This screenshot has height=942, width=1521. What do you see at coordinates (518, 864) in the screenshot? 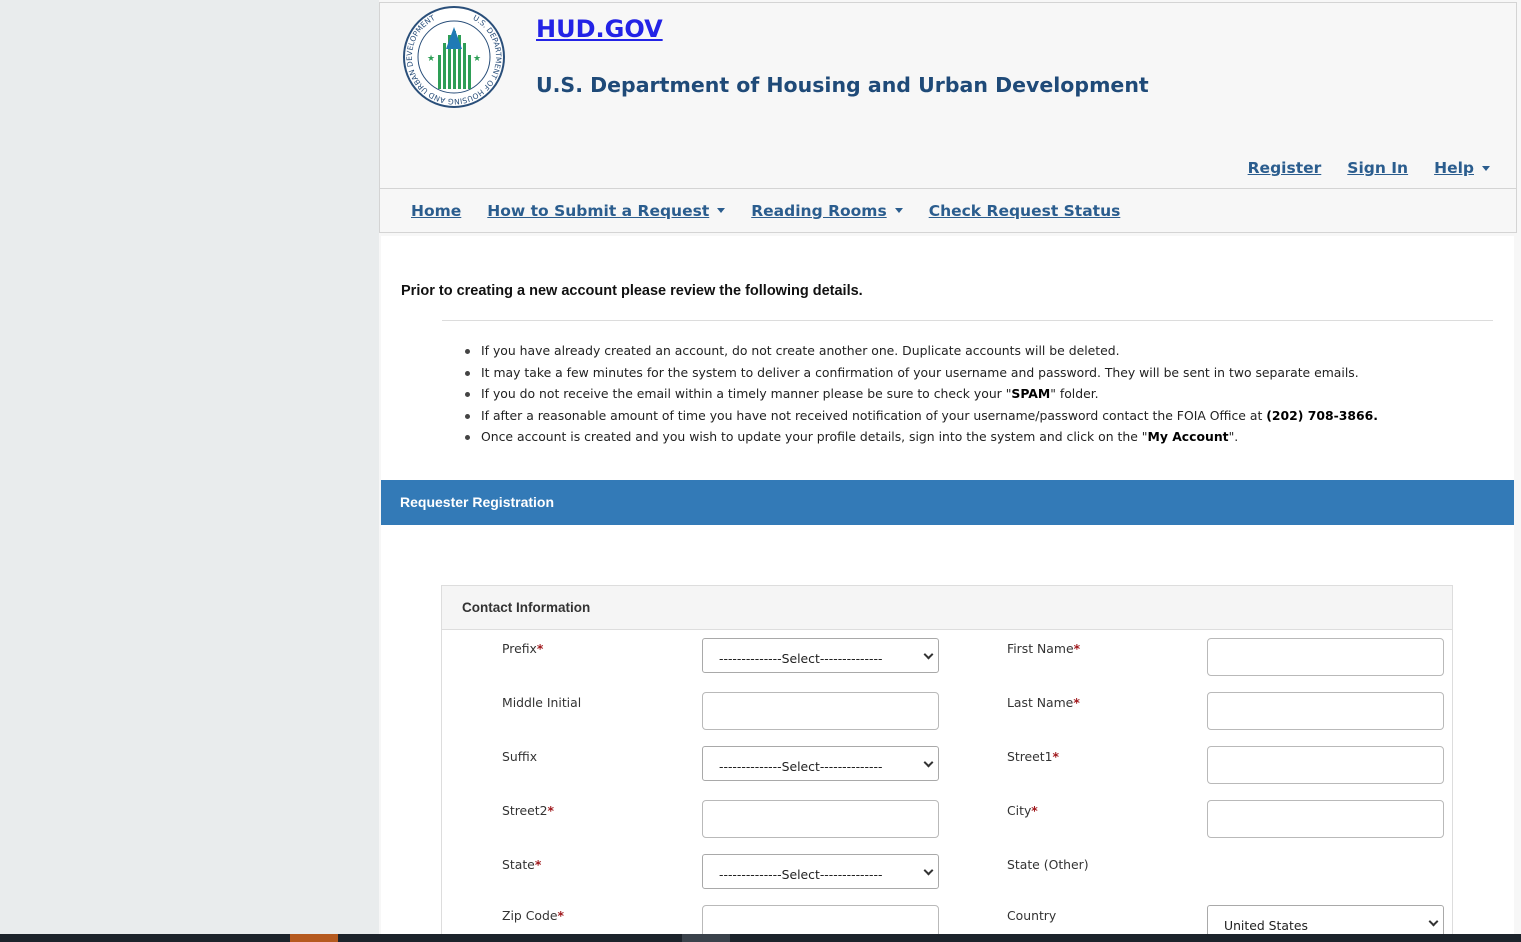
I see `label-text: State` at bounding box center [518, 864].